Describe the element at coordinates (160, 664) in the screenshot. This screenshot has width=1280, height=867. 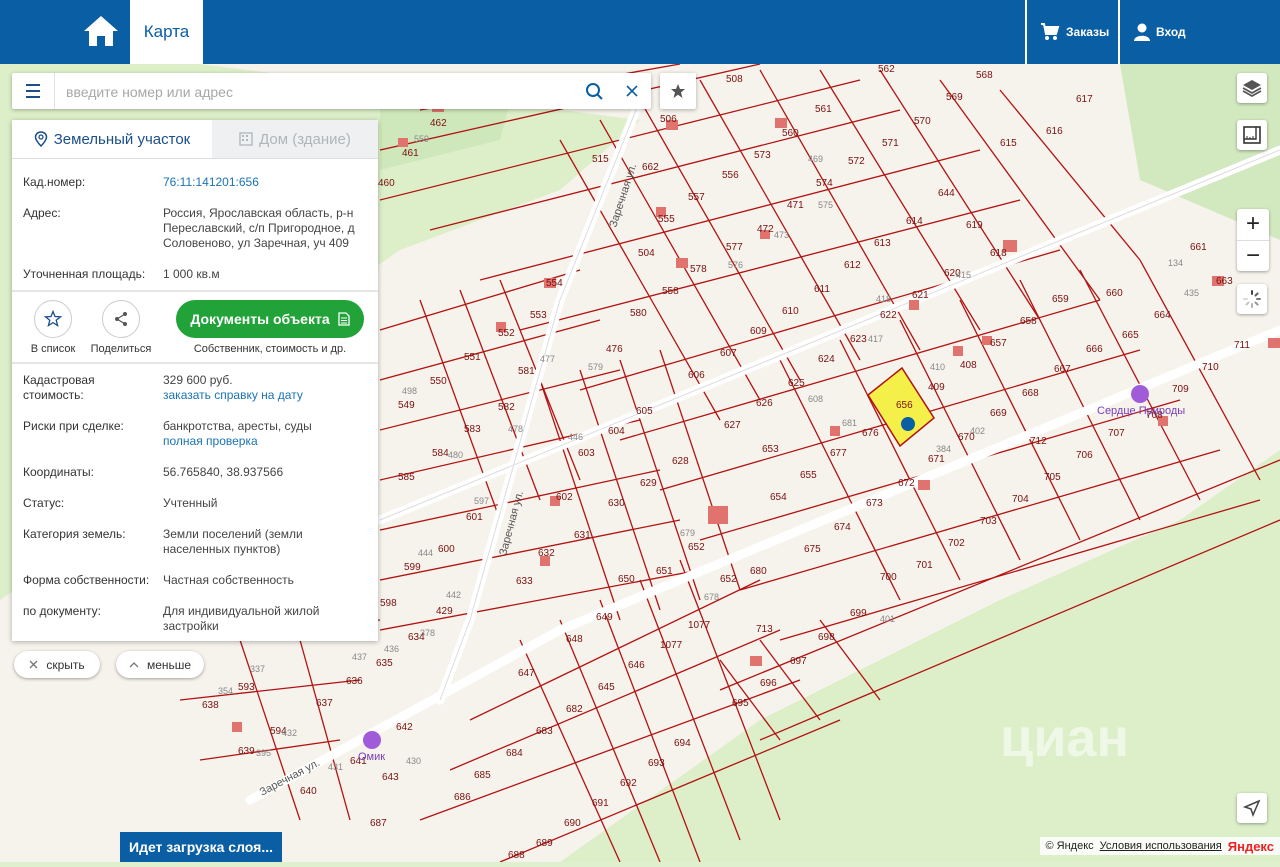
I see `less-button: меньше` at that location.